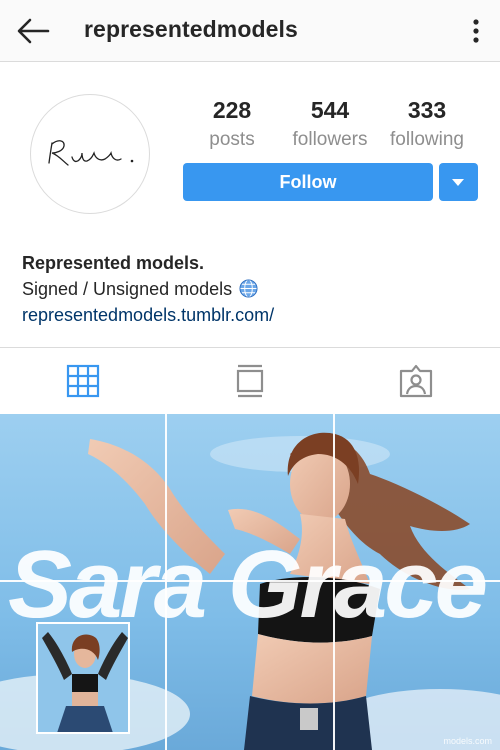  I want to click on thumbnail-image, so click(83, 678).